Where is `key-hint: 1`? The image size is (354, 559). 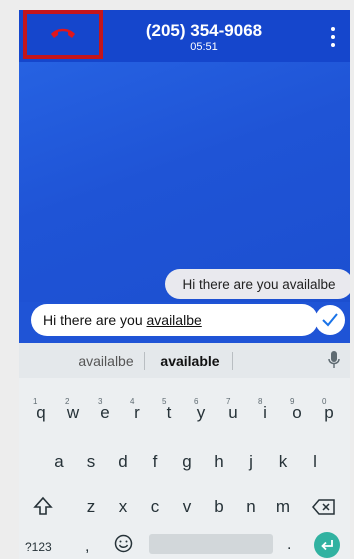 key-hint: 1 is located at coordinates (35, 401).